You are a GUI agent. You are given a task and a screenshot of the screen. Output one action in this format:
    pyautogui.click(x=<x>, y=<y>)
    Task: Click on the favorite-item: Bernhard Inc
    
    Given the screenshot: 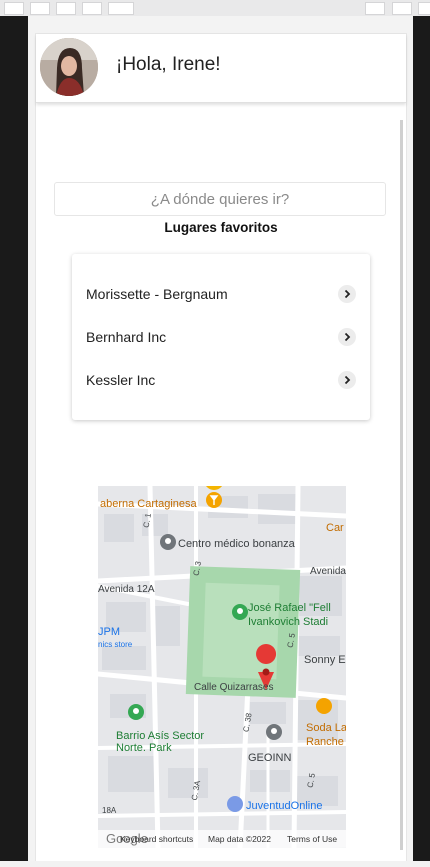 What is the action you would take?
    pyautogui.click(x=221, y=337)
    